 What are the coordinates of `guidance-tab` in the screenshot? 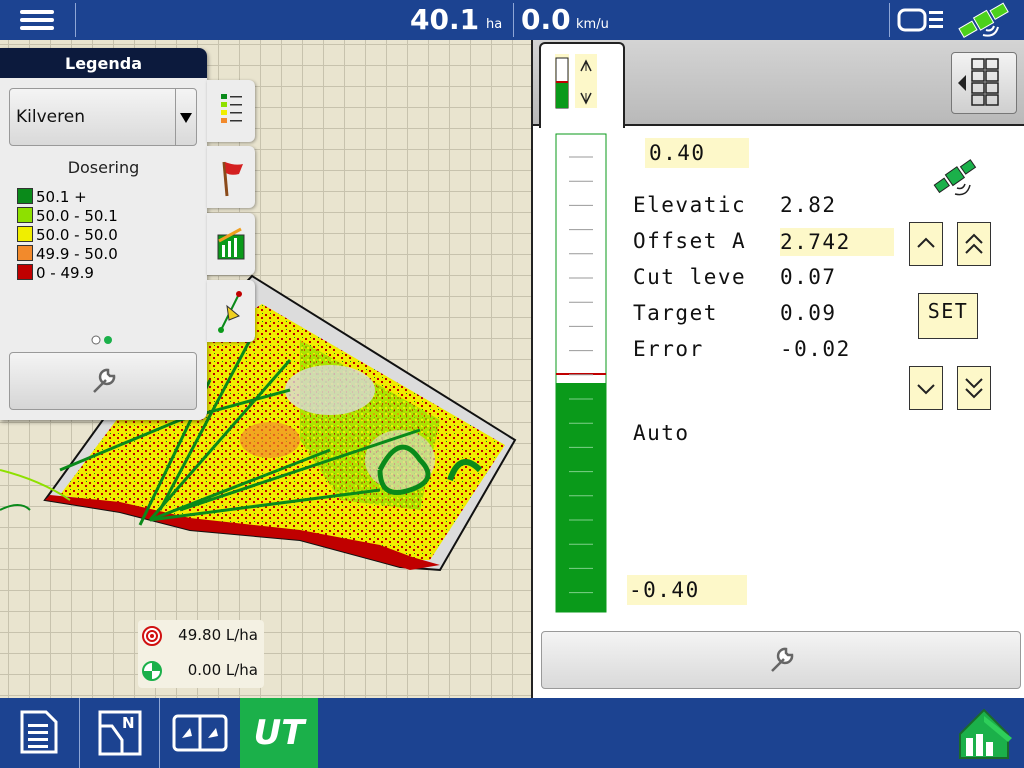 It's located at (231, 311).